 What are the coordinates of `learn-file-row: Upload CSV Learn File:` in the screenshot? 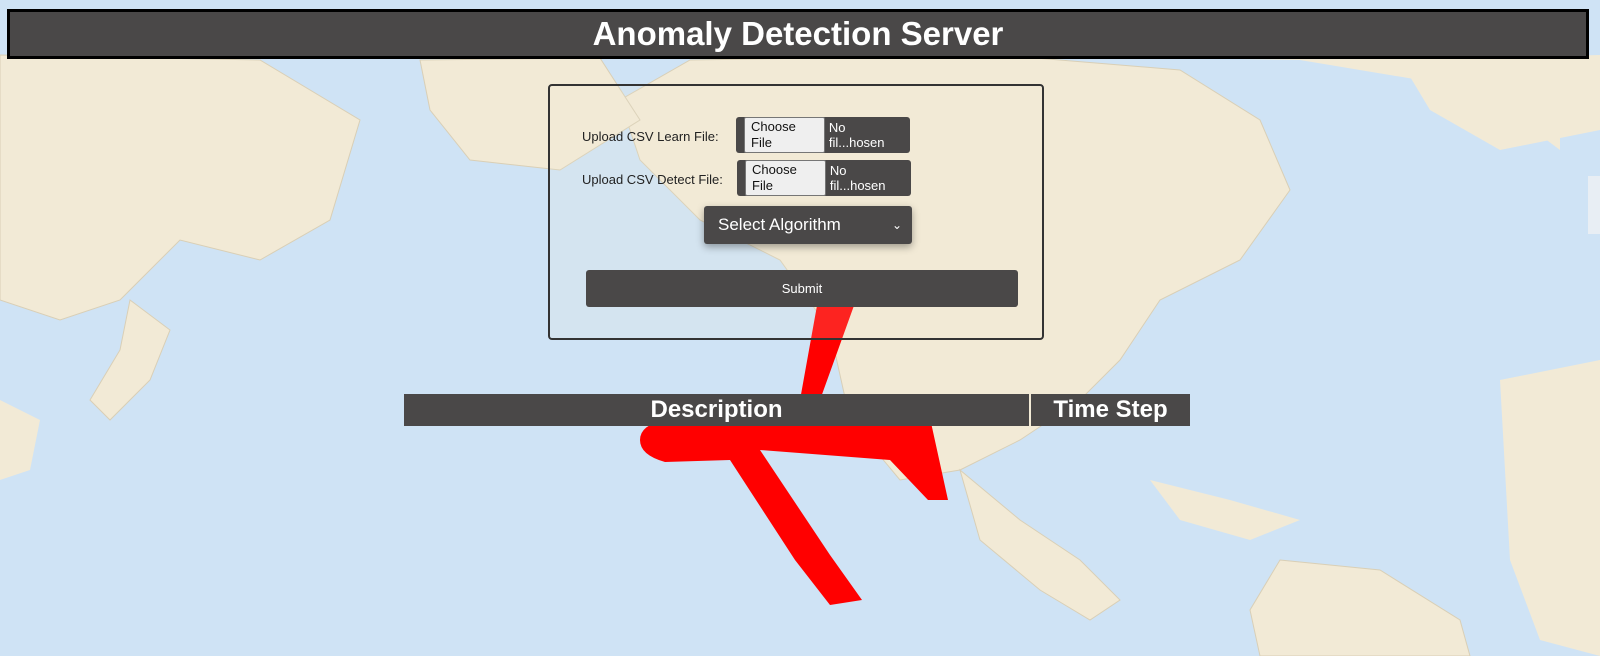 It's located at (650, 136).